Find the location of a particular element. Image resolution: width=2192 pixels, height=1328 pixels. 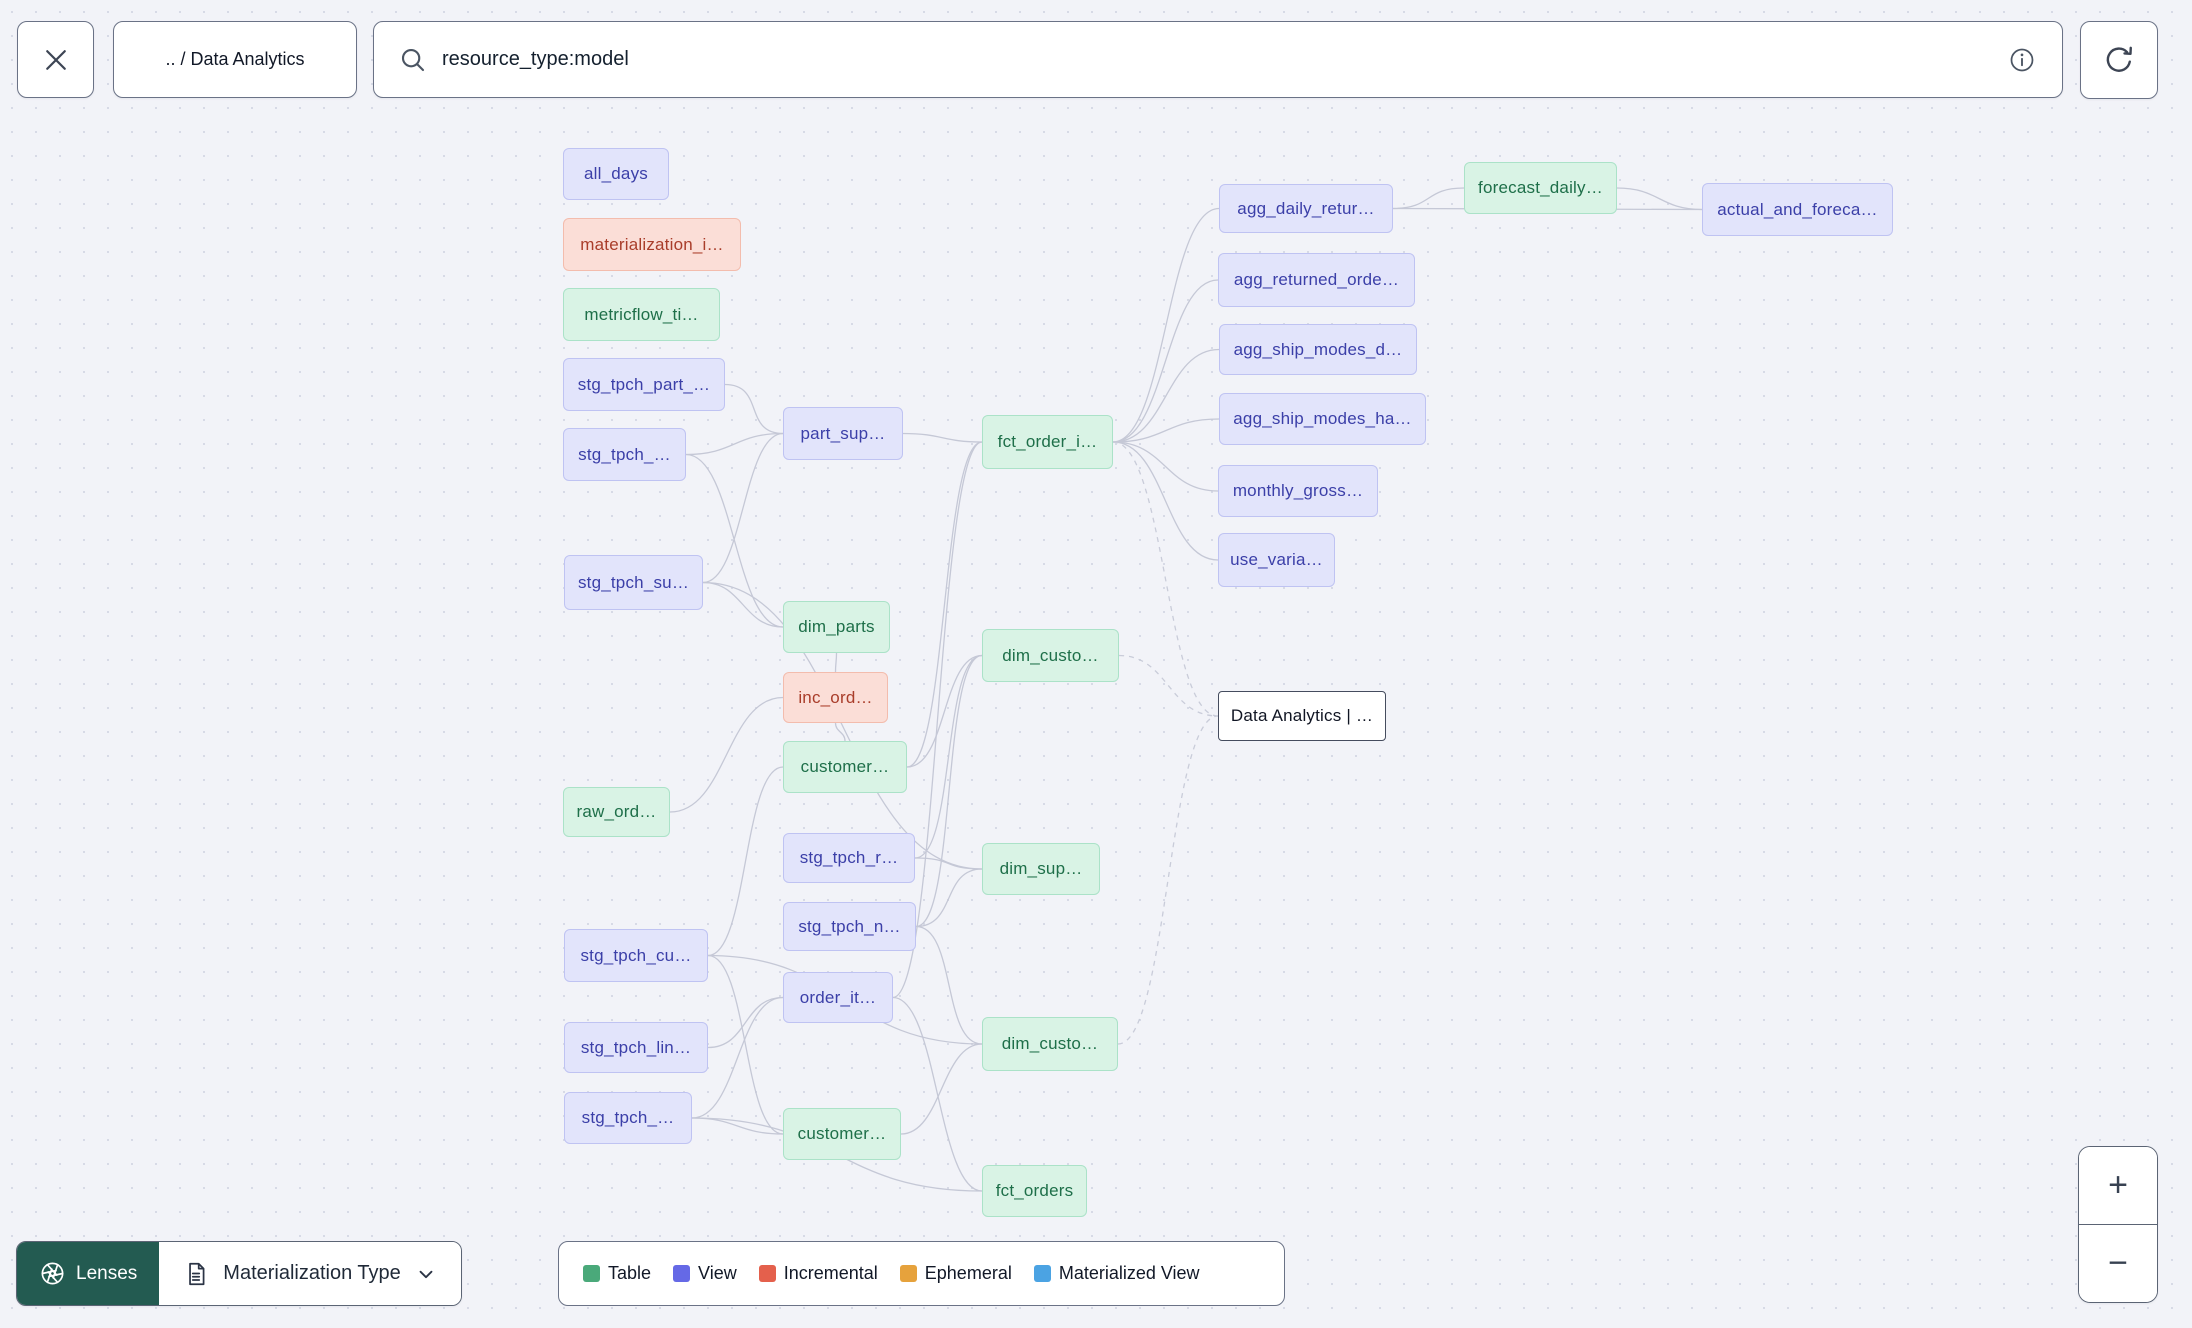

legend-item: View is located at coordinates (705, 1273).